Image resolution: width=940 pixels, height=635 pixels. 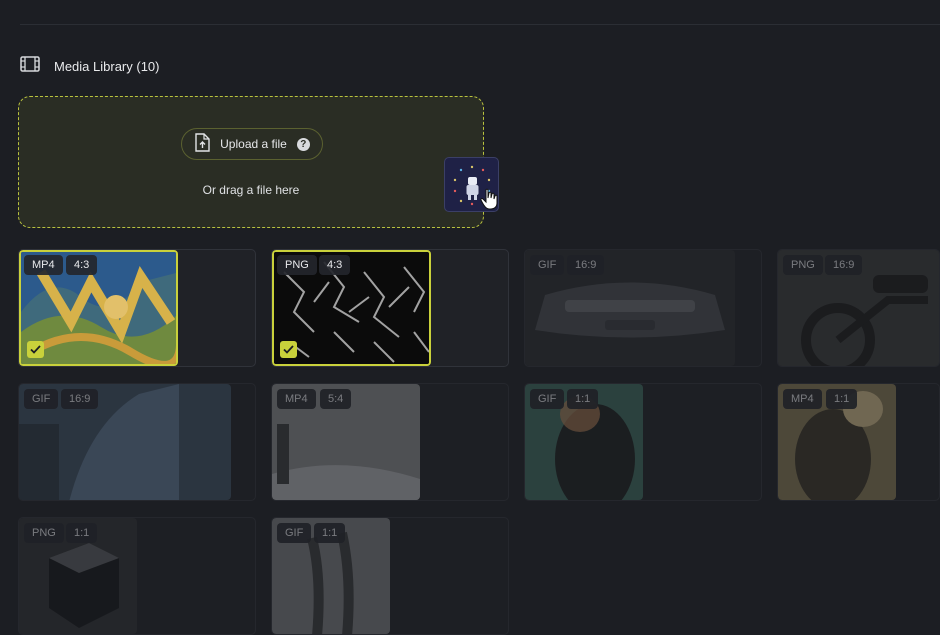 I want to click on hand-cursor-icon, so click(x=489, y=201).